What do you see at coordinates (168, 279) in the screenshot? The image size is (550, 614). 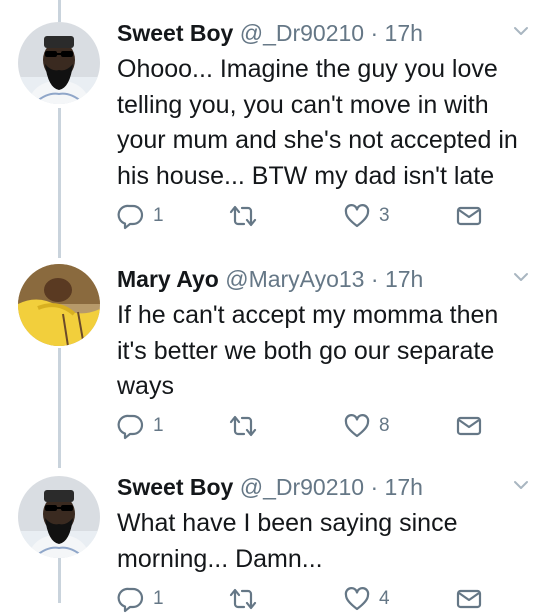 I see `user-name: Mary Ayo` at bounding box center [168, 279].